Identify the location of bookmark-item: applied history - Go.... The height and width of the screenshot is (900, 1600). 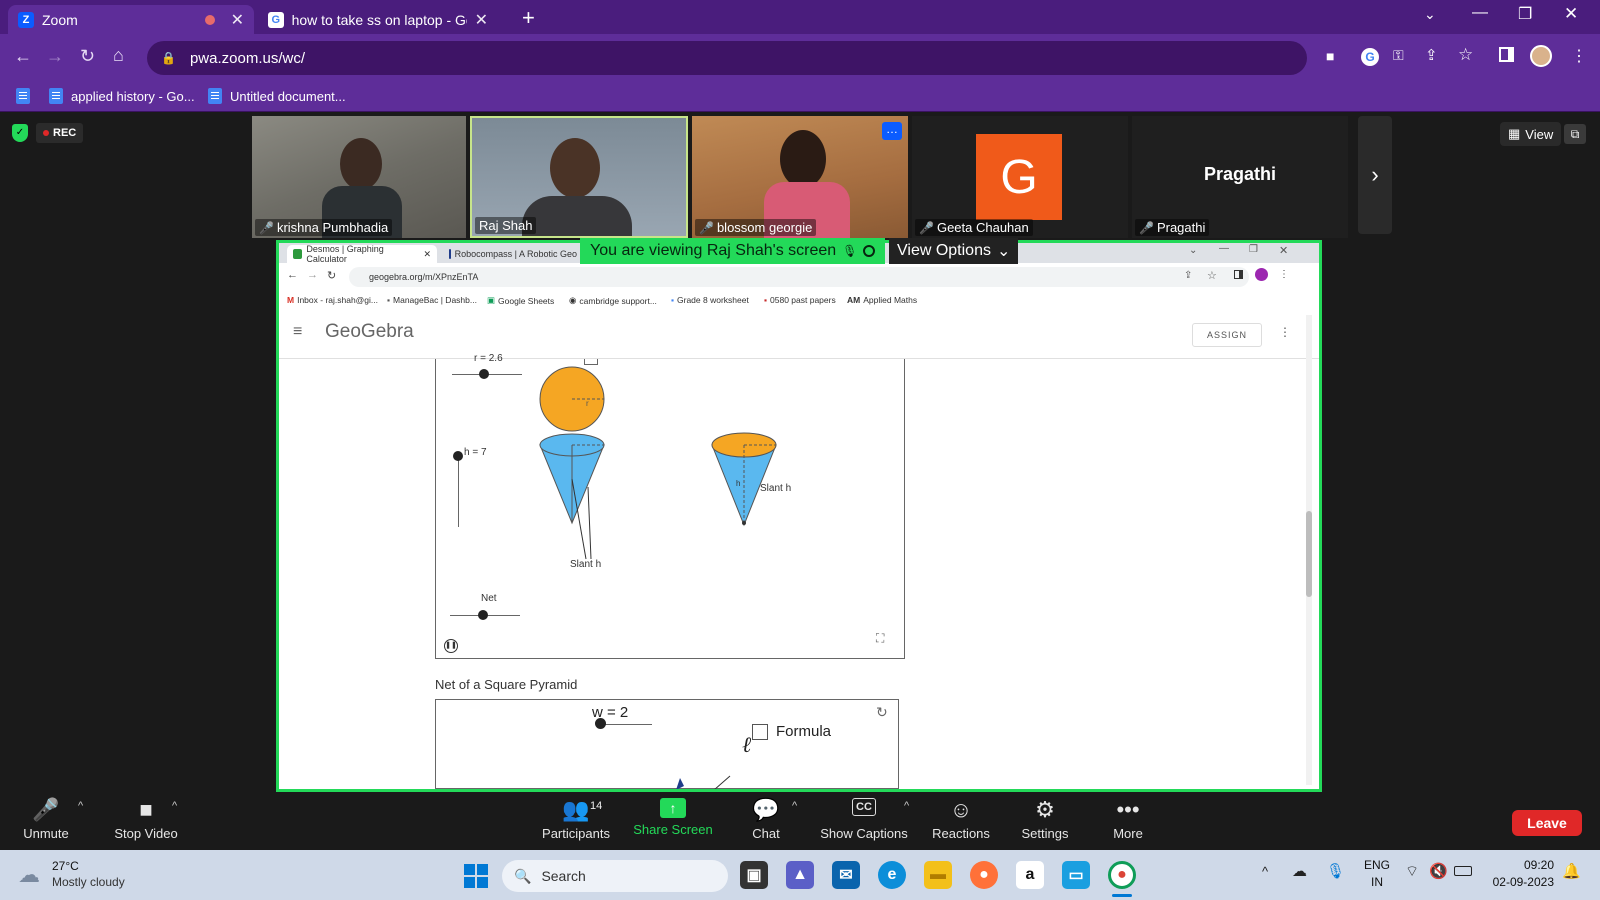
(122, 96).